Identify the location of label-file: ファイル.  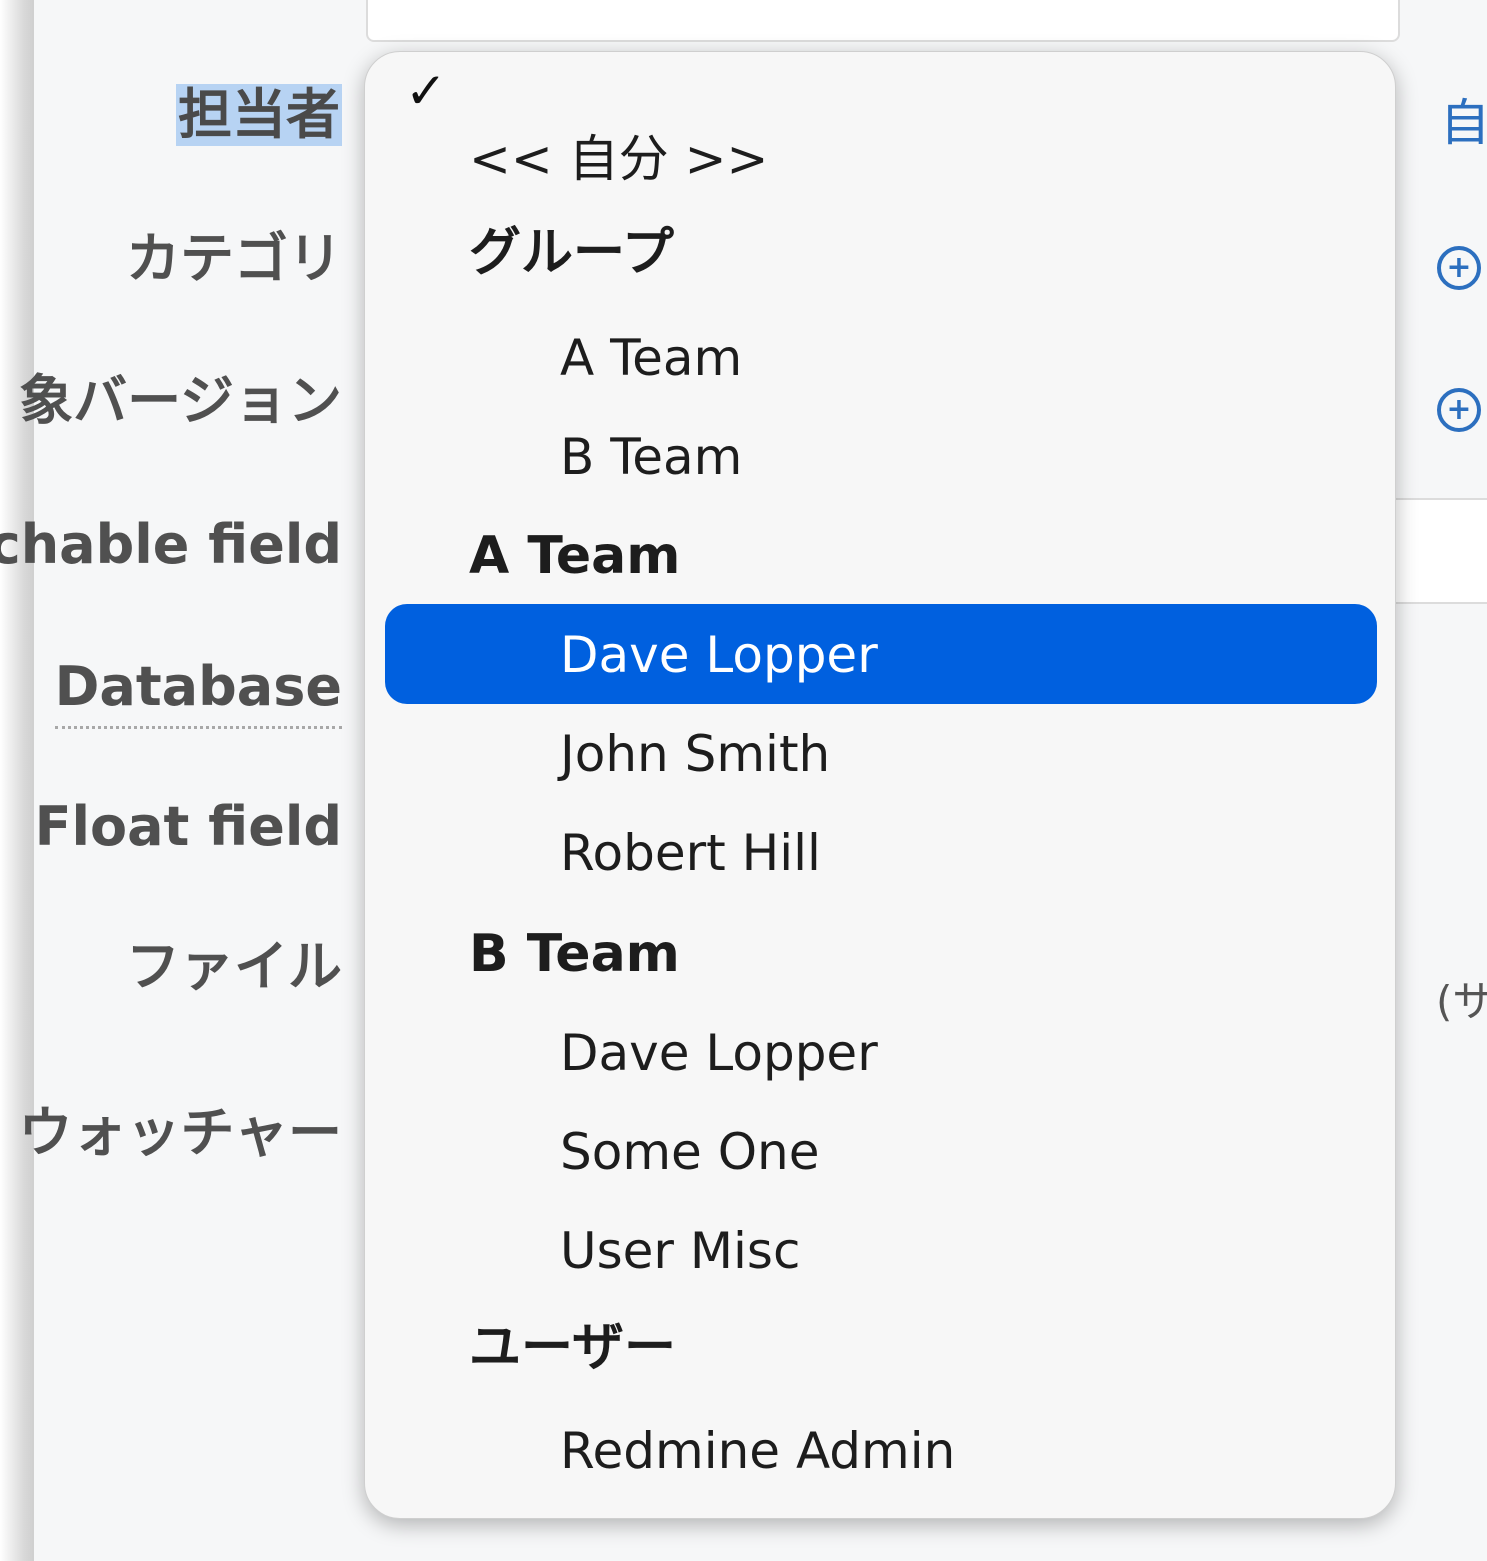
(234, 966).